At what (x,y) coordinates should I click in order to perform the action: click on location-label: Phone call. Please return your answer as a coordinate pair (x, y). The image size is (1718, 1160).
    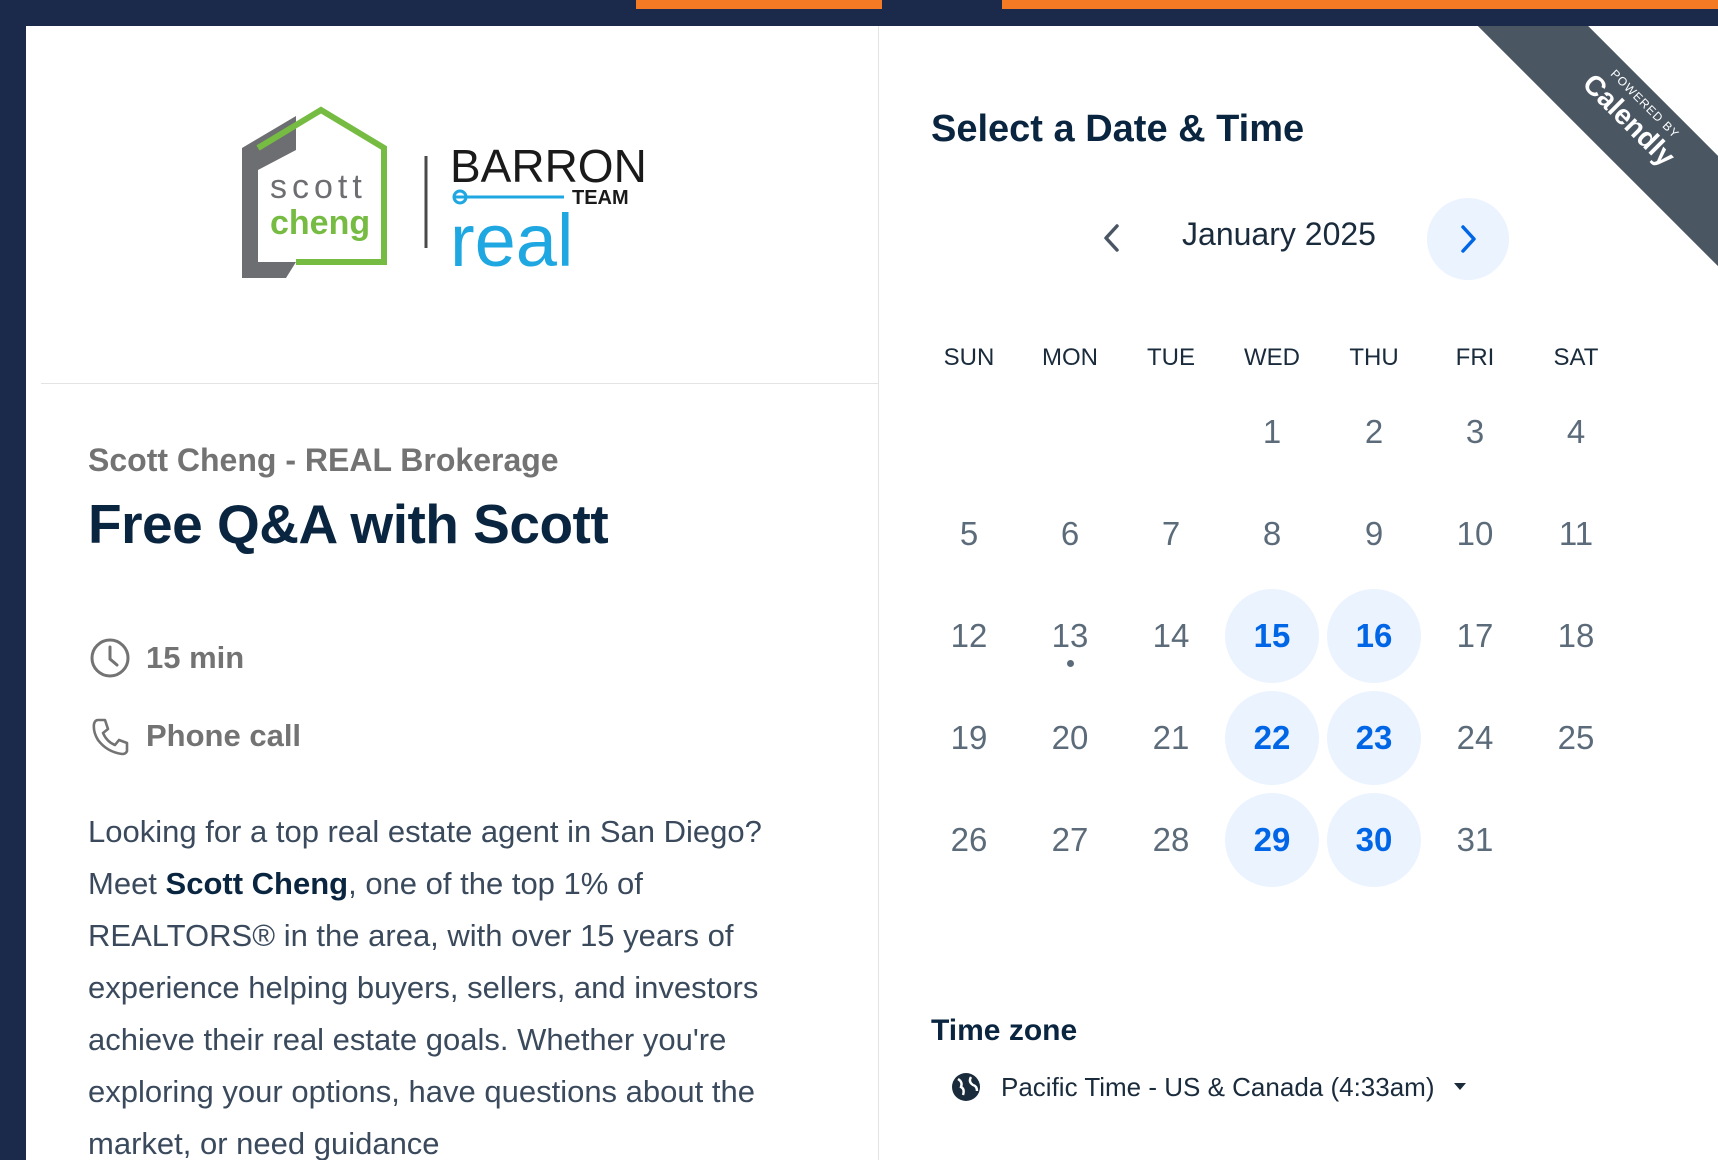
    Looking at the image, I should click on (224, 735).